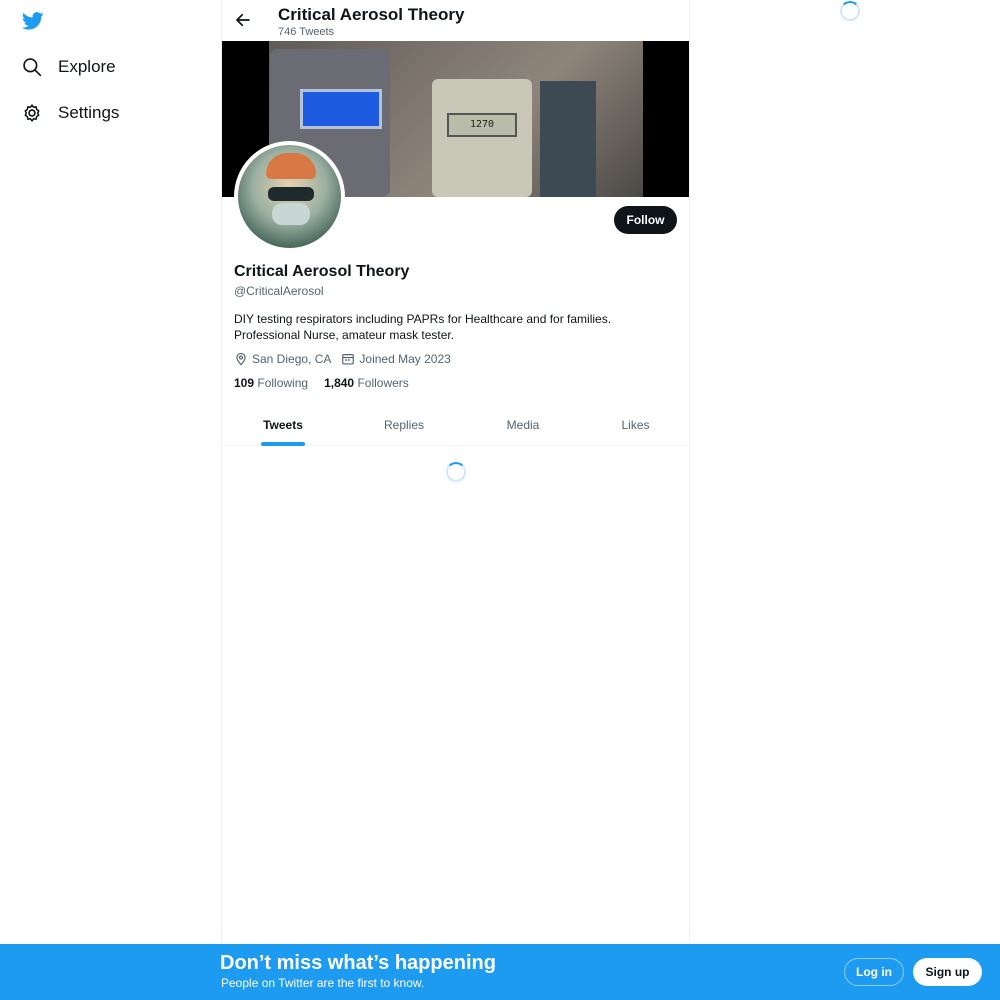  Describe the element at coordinates (279, 291) in the screenshot. I see `profile-handle: @CriticalAerosol` at that location.